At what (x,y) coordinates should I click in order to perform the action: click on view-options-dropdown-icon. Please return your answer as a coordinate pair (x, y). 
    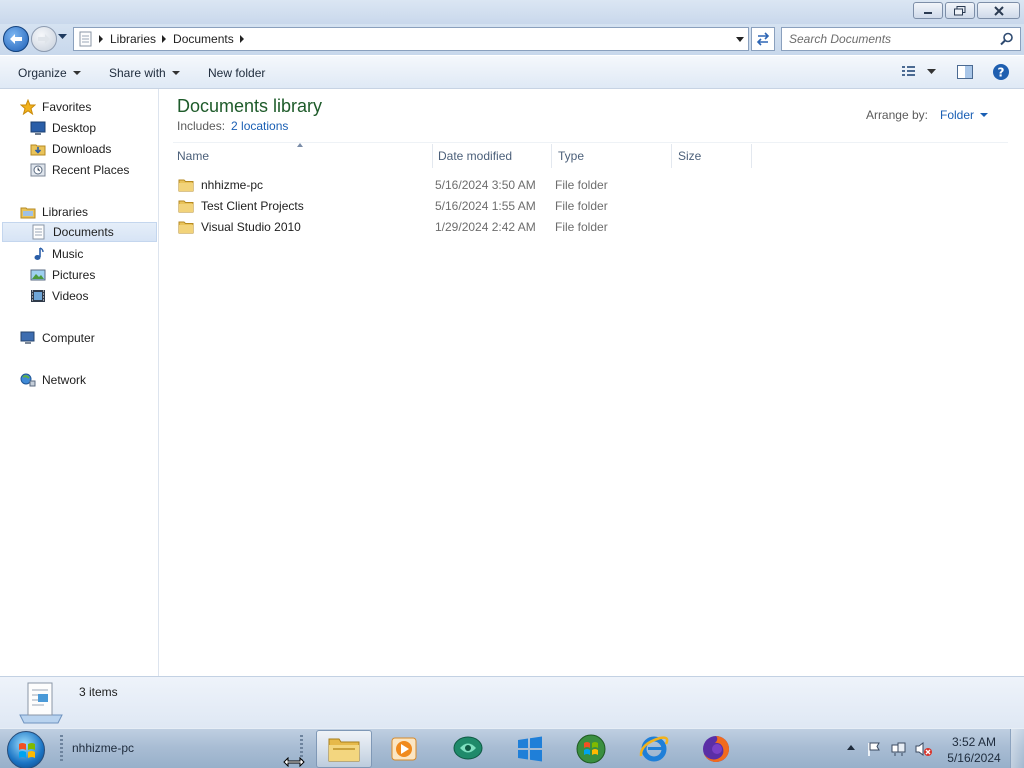
    Looking at the image, I should click on (931, 72).